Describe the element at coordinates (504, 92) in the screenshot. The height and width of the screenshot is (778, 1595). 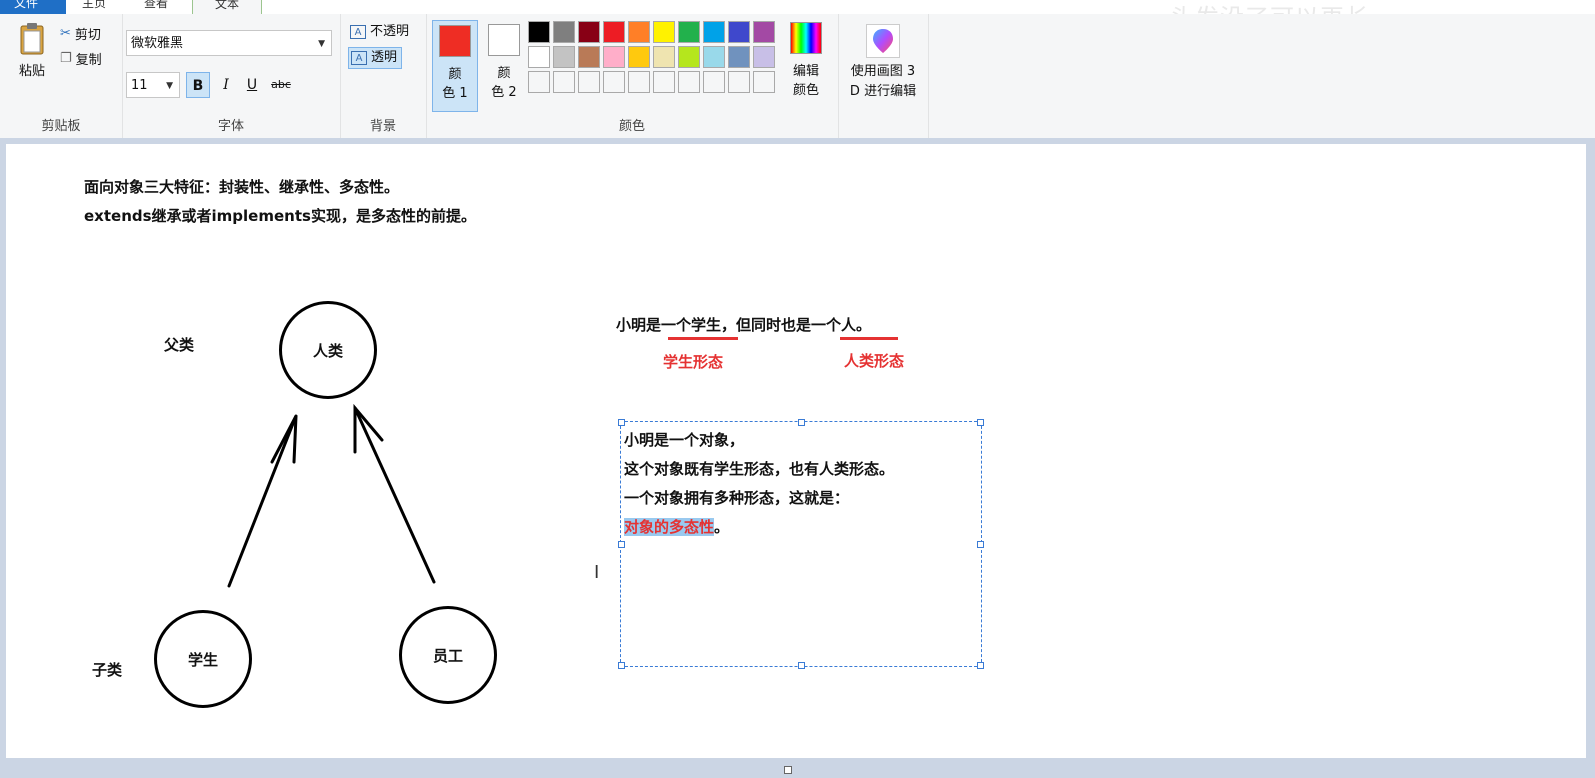
I see `color2-label-line2: 色 2` at that location.